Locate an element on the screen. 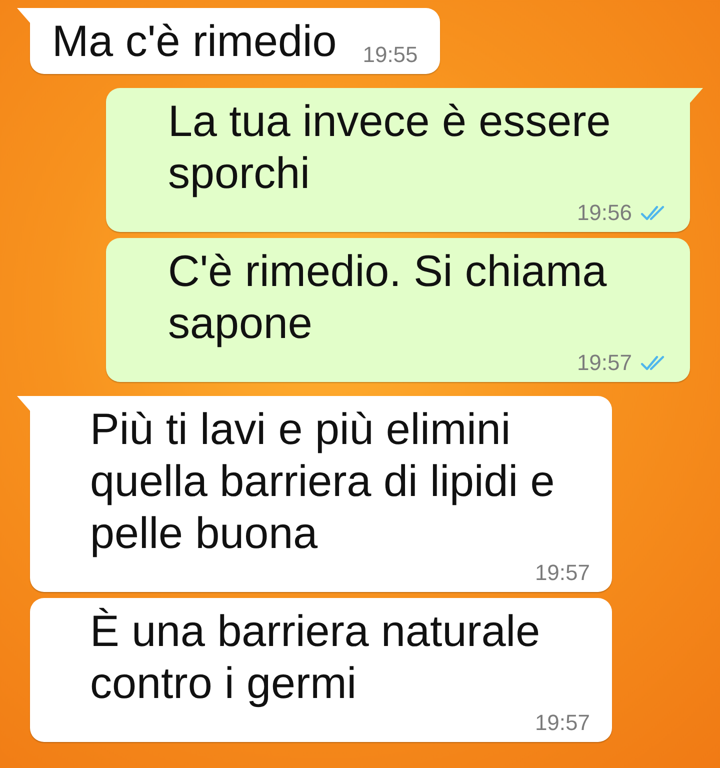  message-text: C'è rimedio. Si chiama sapone is located at coordinates (388, 298).